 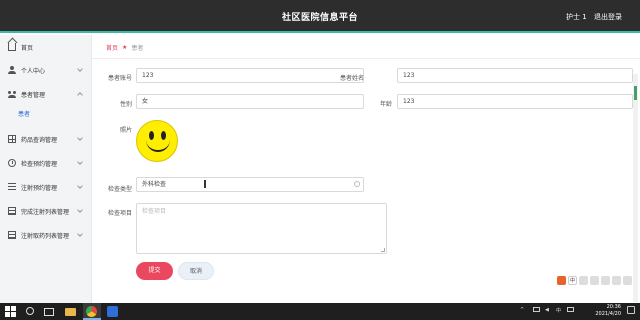 What do you see at coordinates (250, 184) in the screenshot?
I see `exam-type-select: 外科检查` at bounding box center [250, 184].